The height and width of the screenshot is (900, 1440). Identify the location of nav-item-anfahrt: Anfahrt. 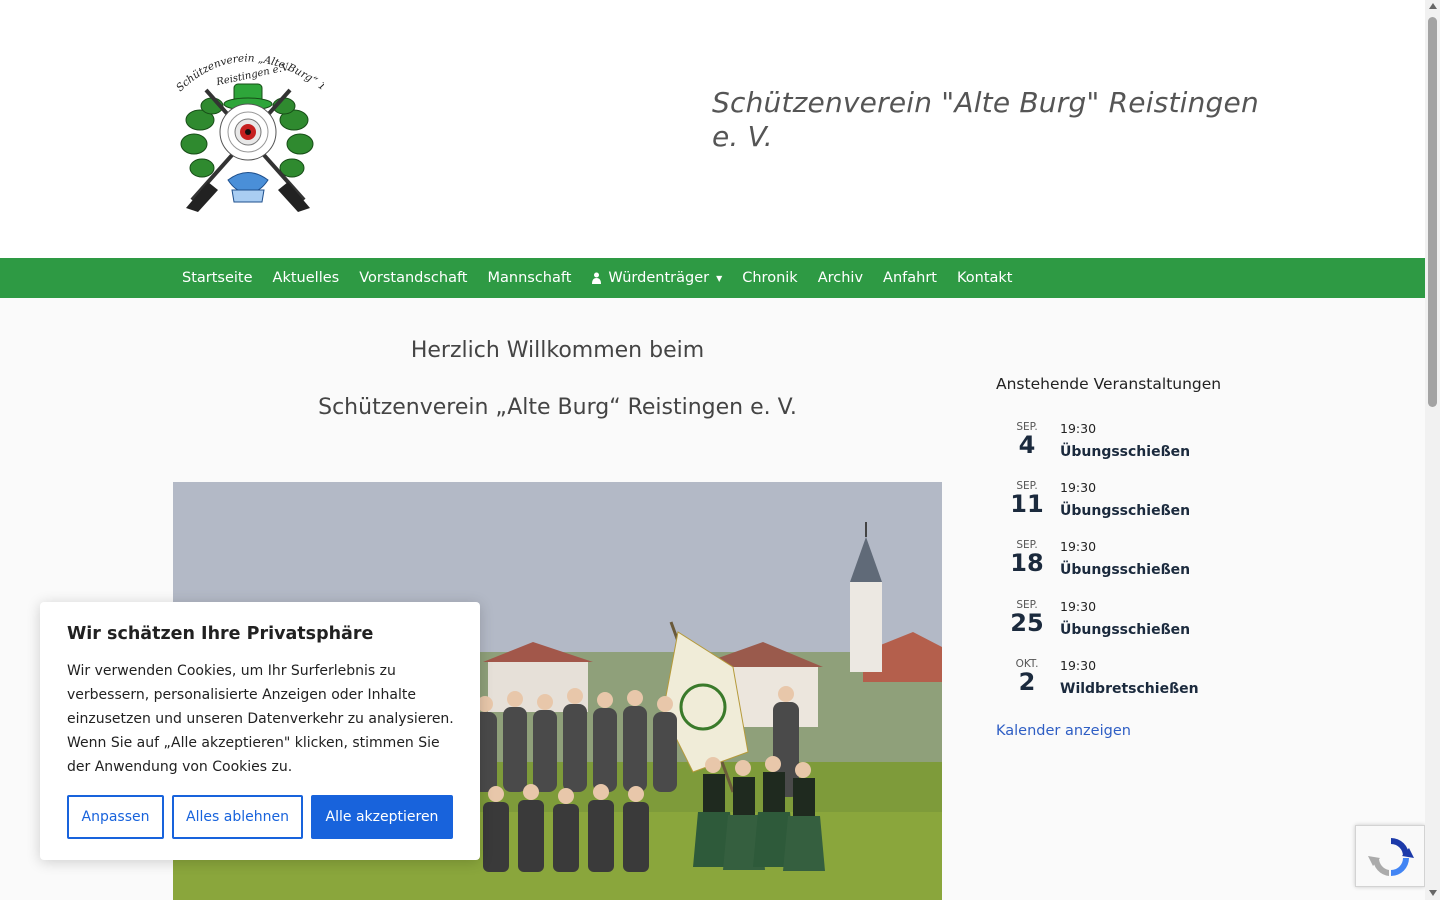
(910, 278).